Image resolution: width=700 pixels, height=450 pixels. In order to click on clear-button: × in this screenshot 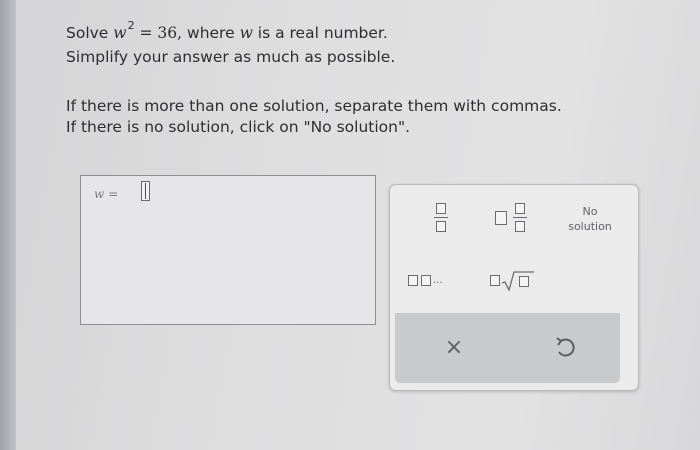, I will do `click(454, 348)`.